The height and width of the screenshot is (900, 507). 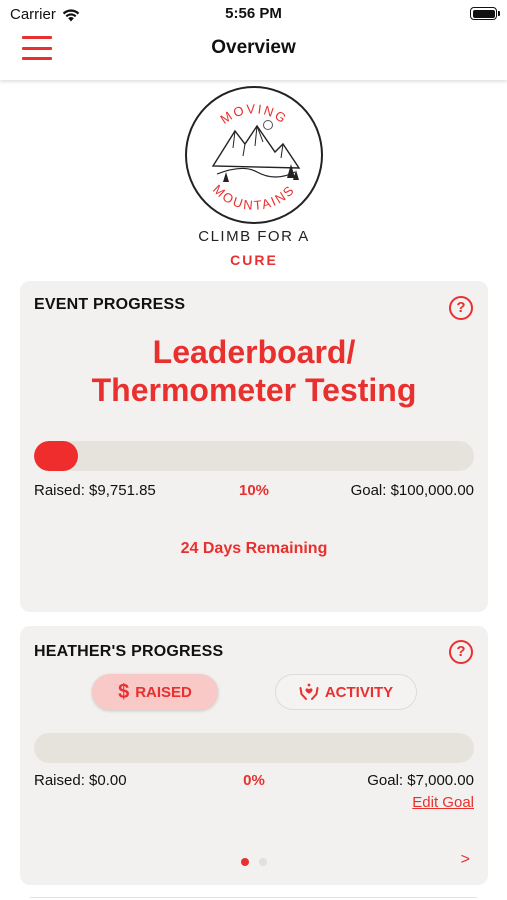 I want to click on logo-cure: CURE, so click(x=254, y=260).